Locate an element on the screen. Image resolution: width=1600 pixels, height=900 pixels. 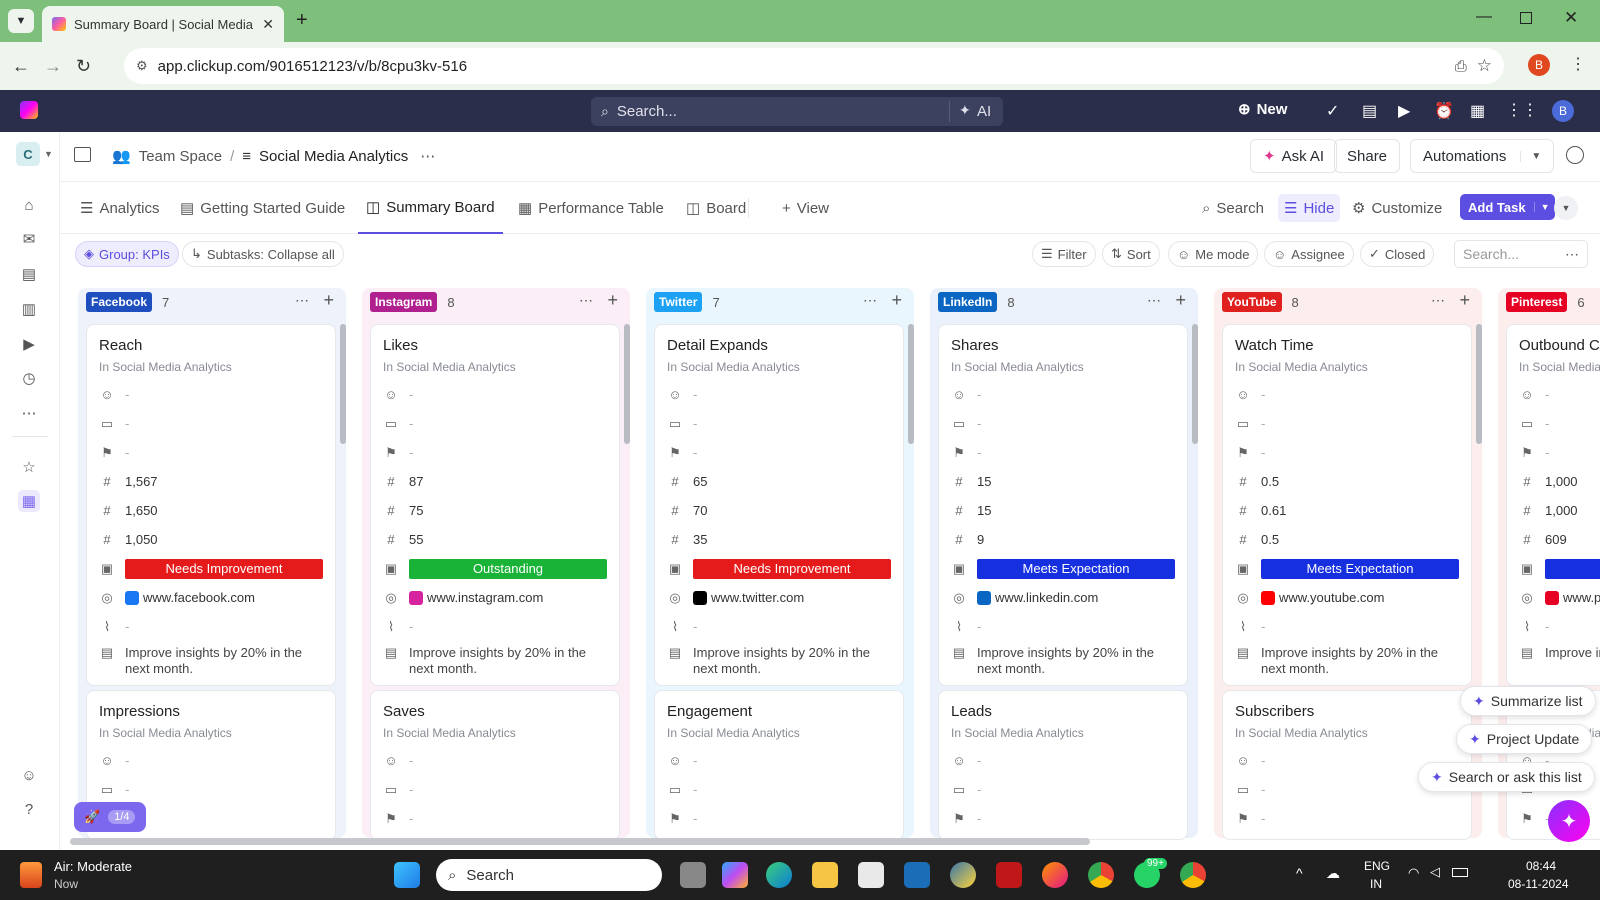
task-title: Engagement is located at coordinates (779, 711).